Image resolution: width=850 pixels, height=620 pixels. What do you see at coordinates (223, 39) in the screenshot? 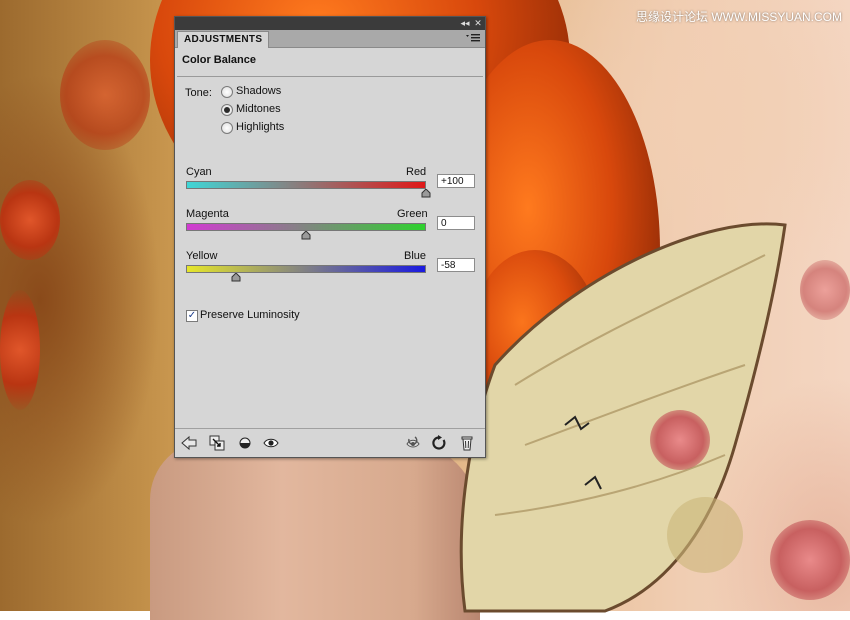
I see `tab-adjustments: ADJUSTMENTS` at bounding box center [223, 39].